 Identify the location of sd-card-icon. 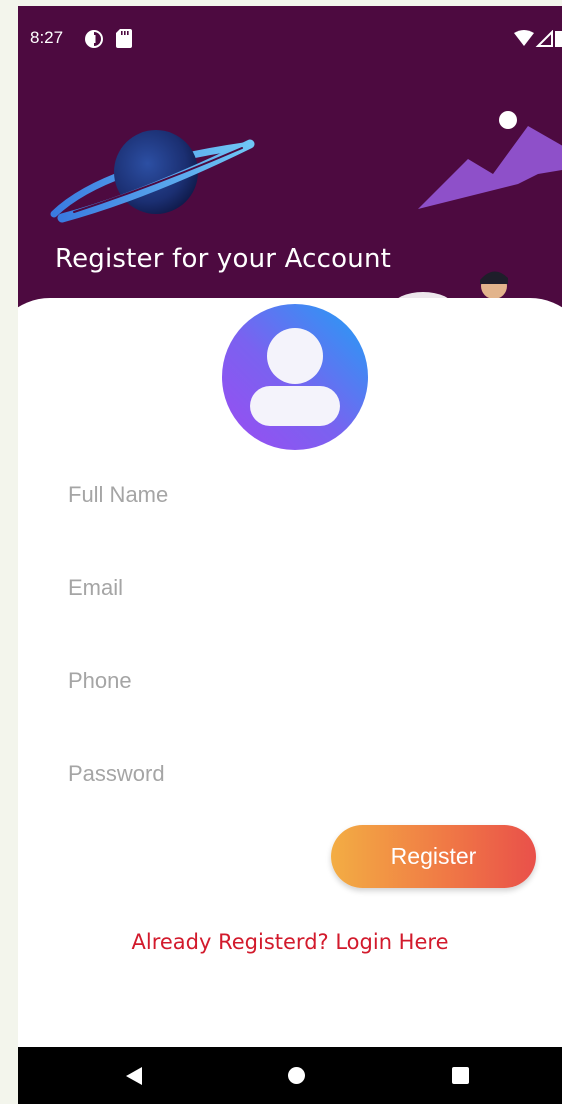
(124, 40).